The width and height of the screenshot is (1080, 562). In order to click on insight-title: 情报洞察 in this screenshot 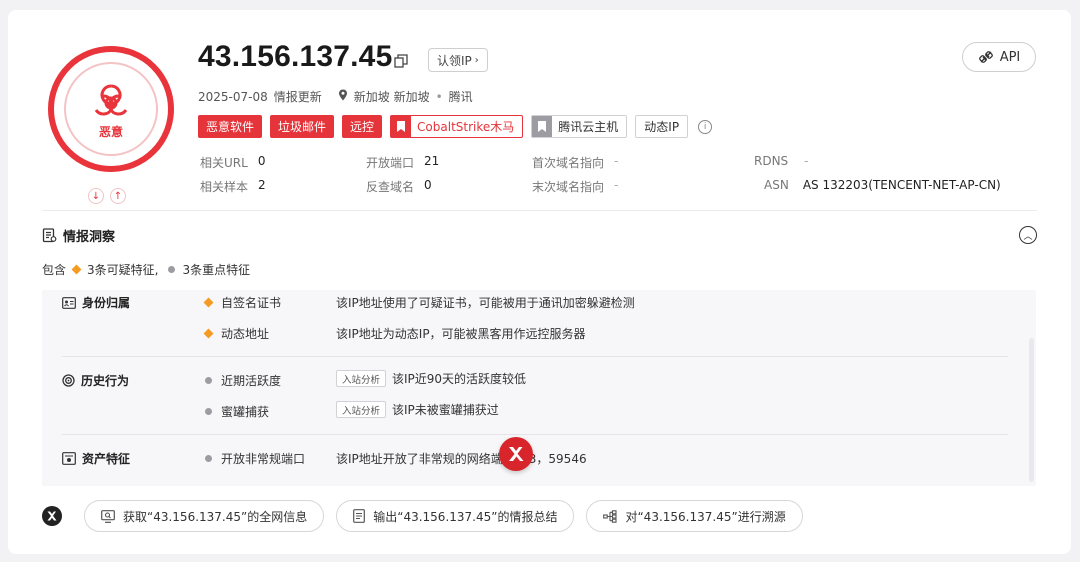, I will do `click(89, 237)`.